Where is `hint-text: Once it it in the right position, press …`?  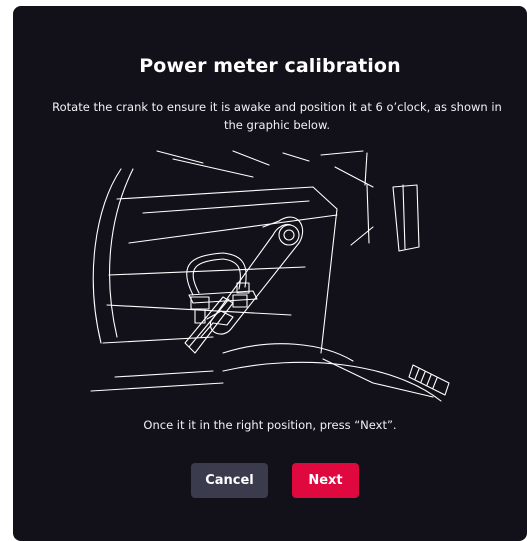 hint-text: Once it it in the right position, press … is located at coordinates (270, 425).